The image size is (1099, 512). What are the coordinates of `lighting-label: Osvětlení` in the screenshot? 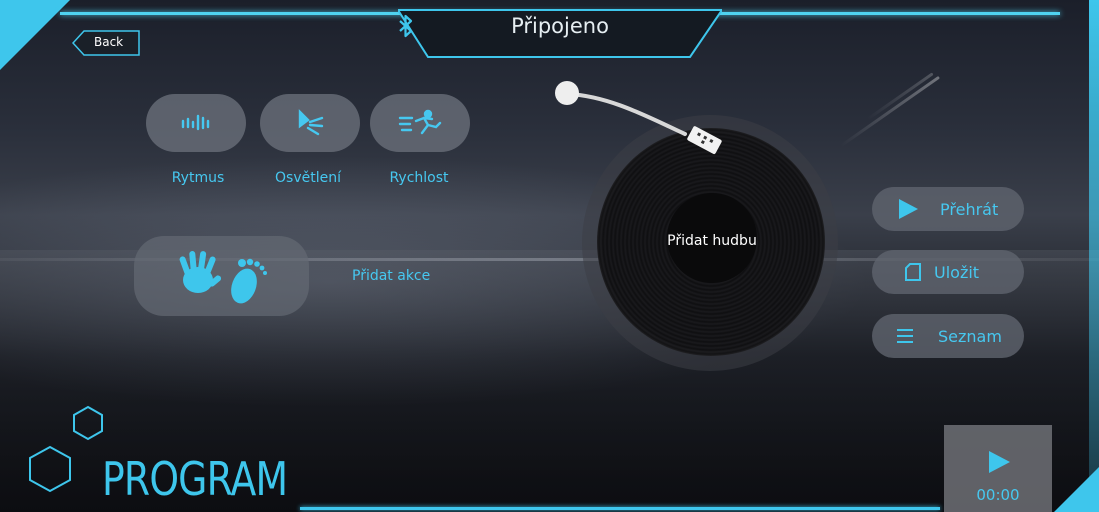 It's located at (308, 178).